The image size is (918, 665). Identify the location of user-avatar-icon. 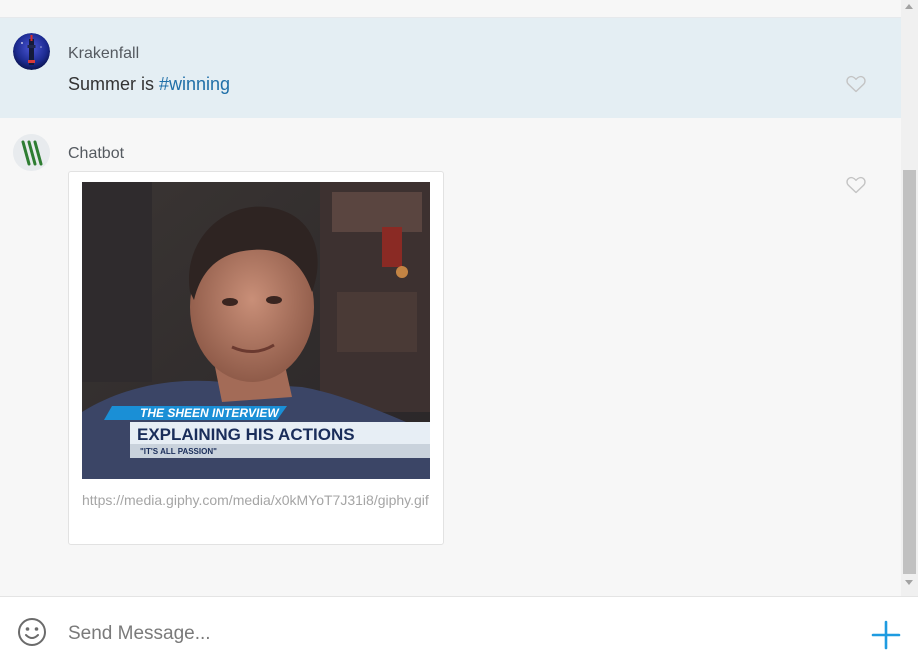
(31, 51).